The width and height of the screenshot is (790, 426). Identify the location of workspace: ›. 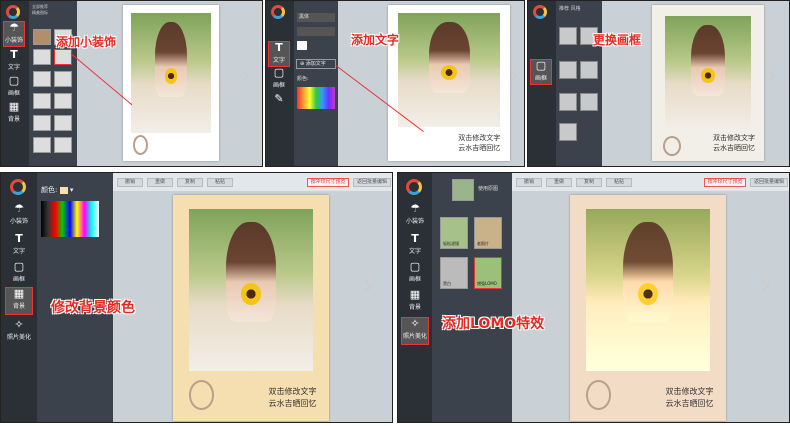
(169, 83).